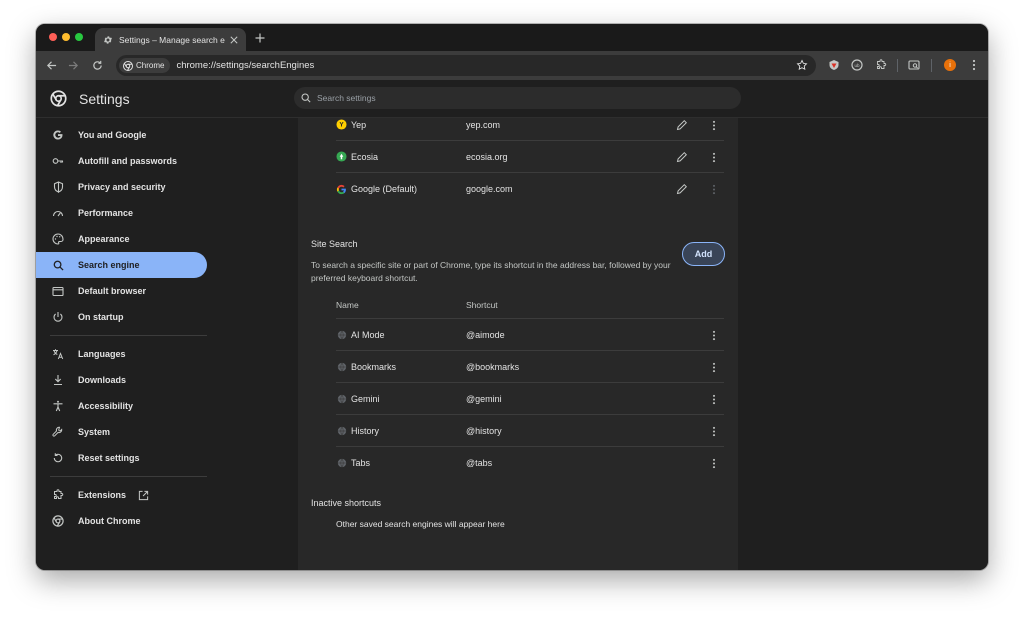 This screenshot has height=618, width=1024. I want to click on tab-strip: Settings – Manage search en, so click(512, 37).